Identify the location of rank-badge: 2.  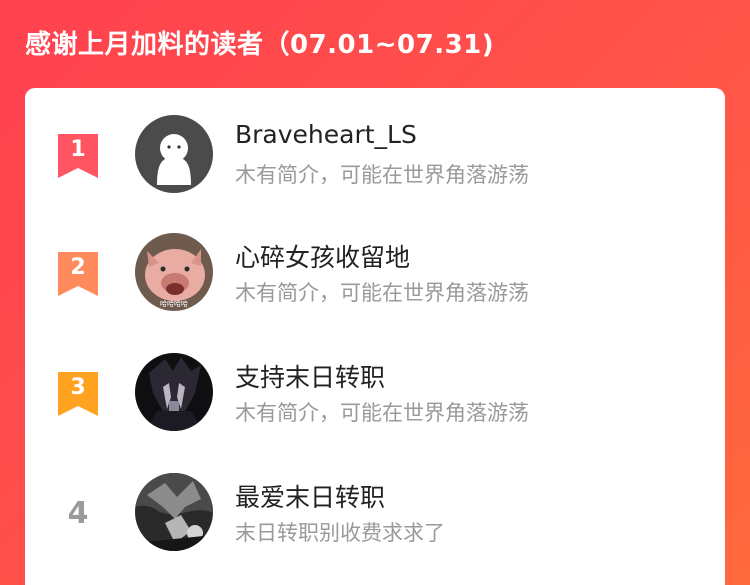
(78, 274).